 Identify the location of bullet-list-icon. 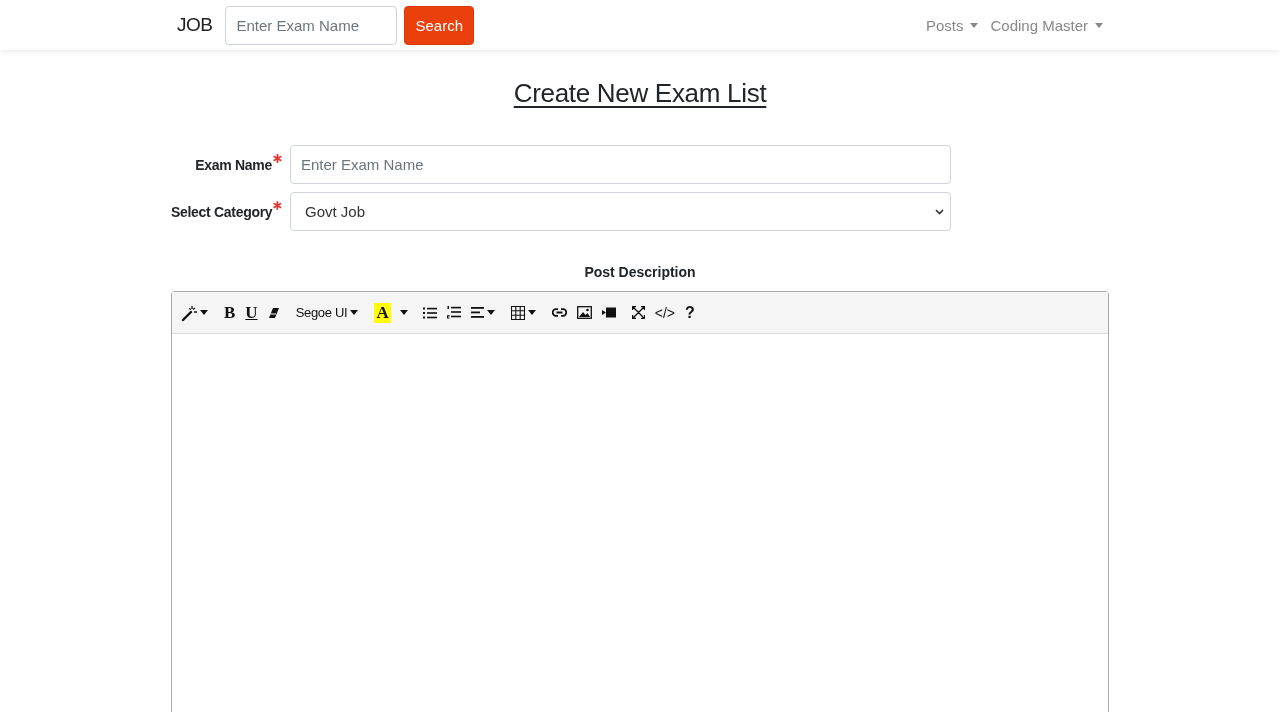
(429, 312).